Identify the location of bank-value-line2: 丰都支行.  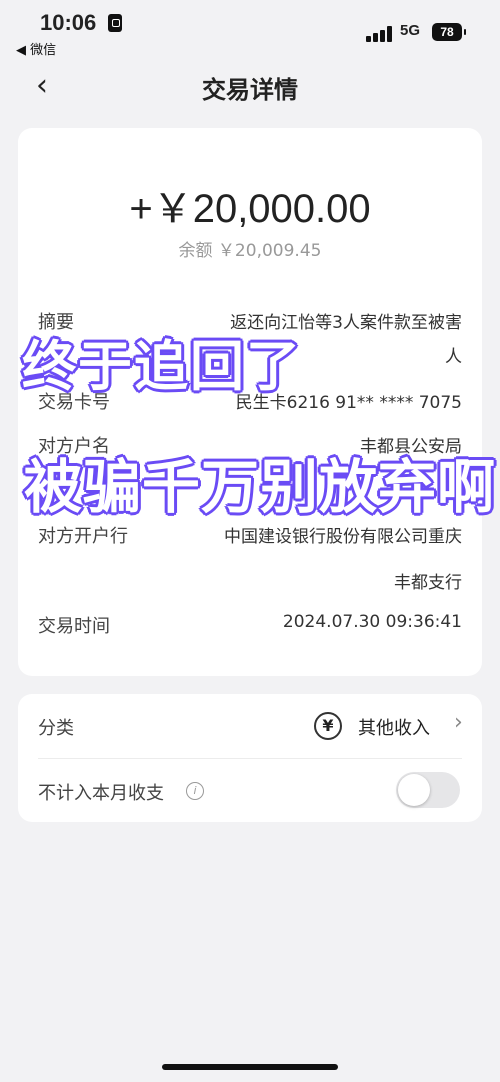
(428, 583).